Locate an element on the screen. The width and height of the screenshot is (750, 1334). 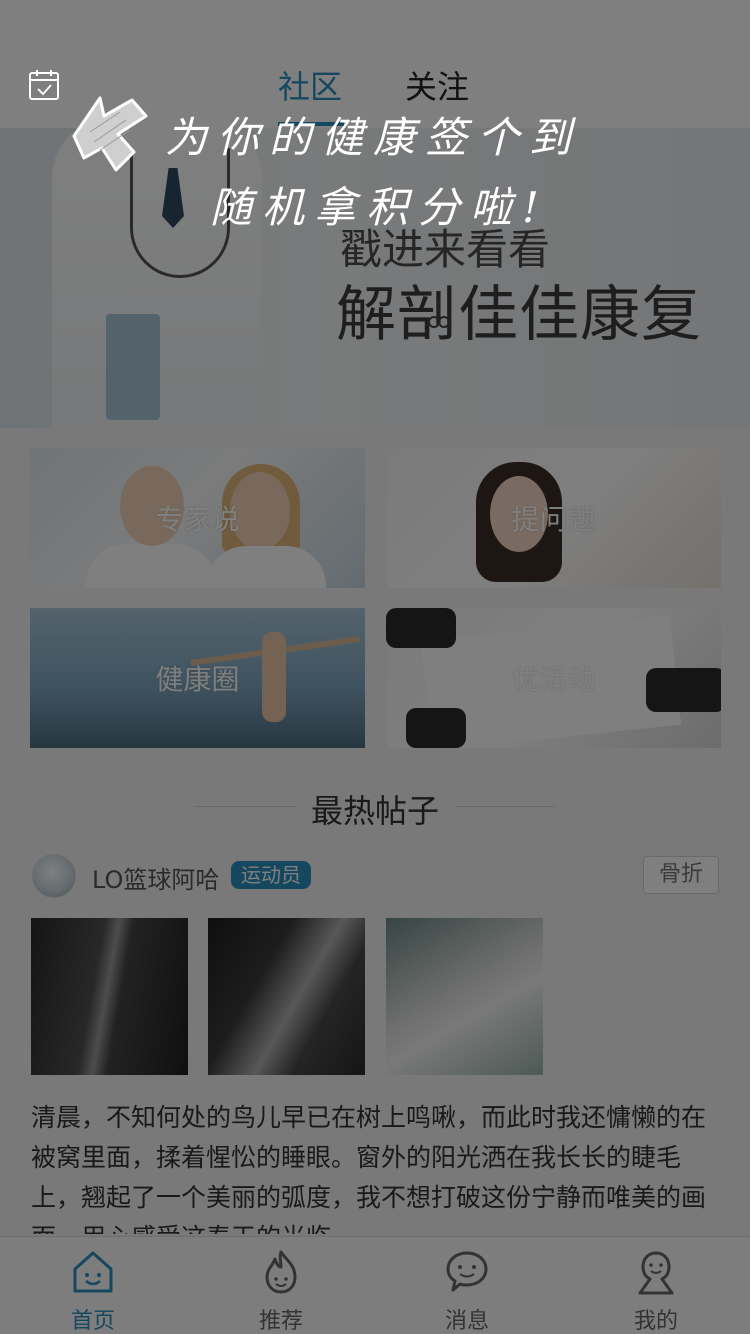
guide-text-line2: 随机拿积分啦! is located at coordinates (379, 207).